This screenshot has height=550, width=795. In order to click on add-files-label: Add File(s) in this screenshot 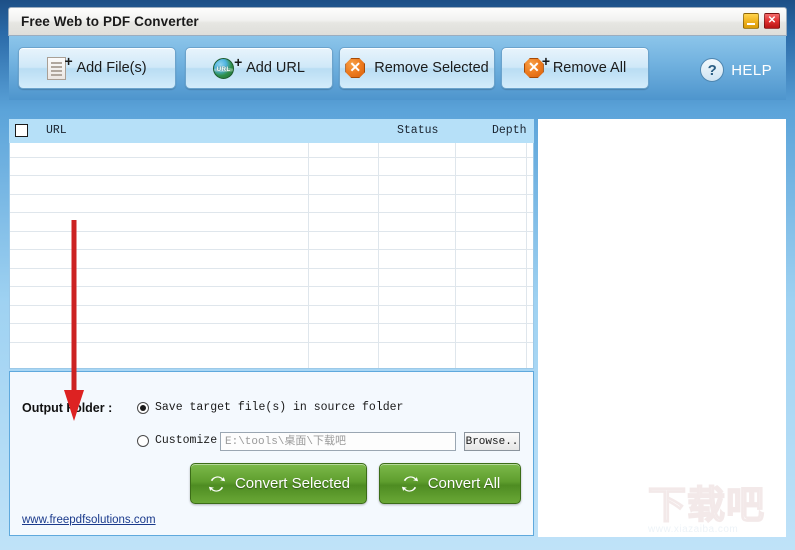, I will do `click(111, 68)`.